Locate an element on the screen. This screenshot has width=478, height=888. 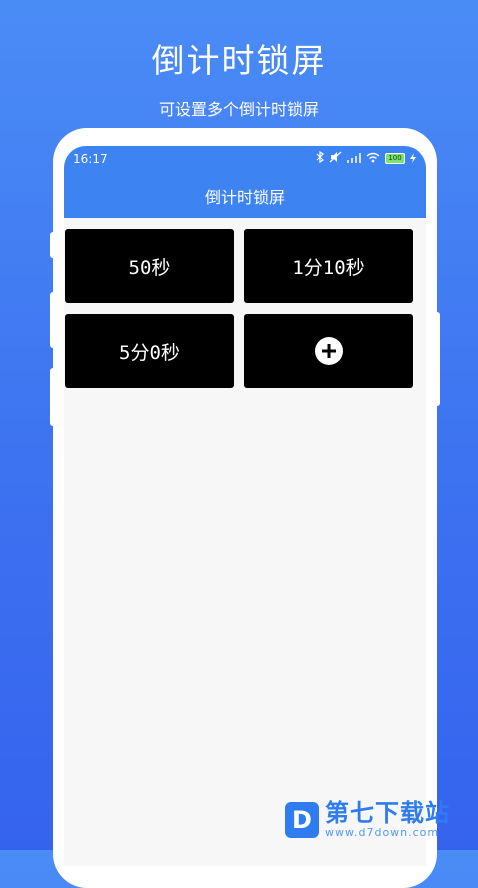
signal-icon is located at coordinates (354, 159).